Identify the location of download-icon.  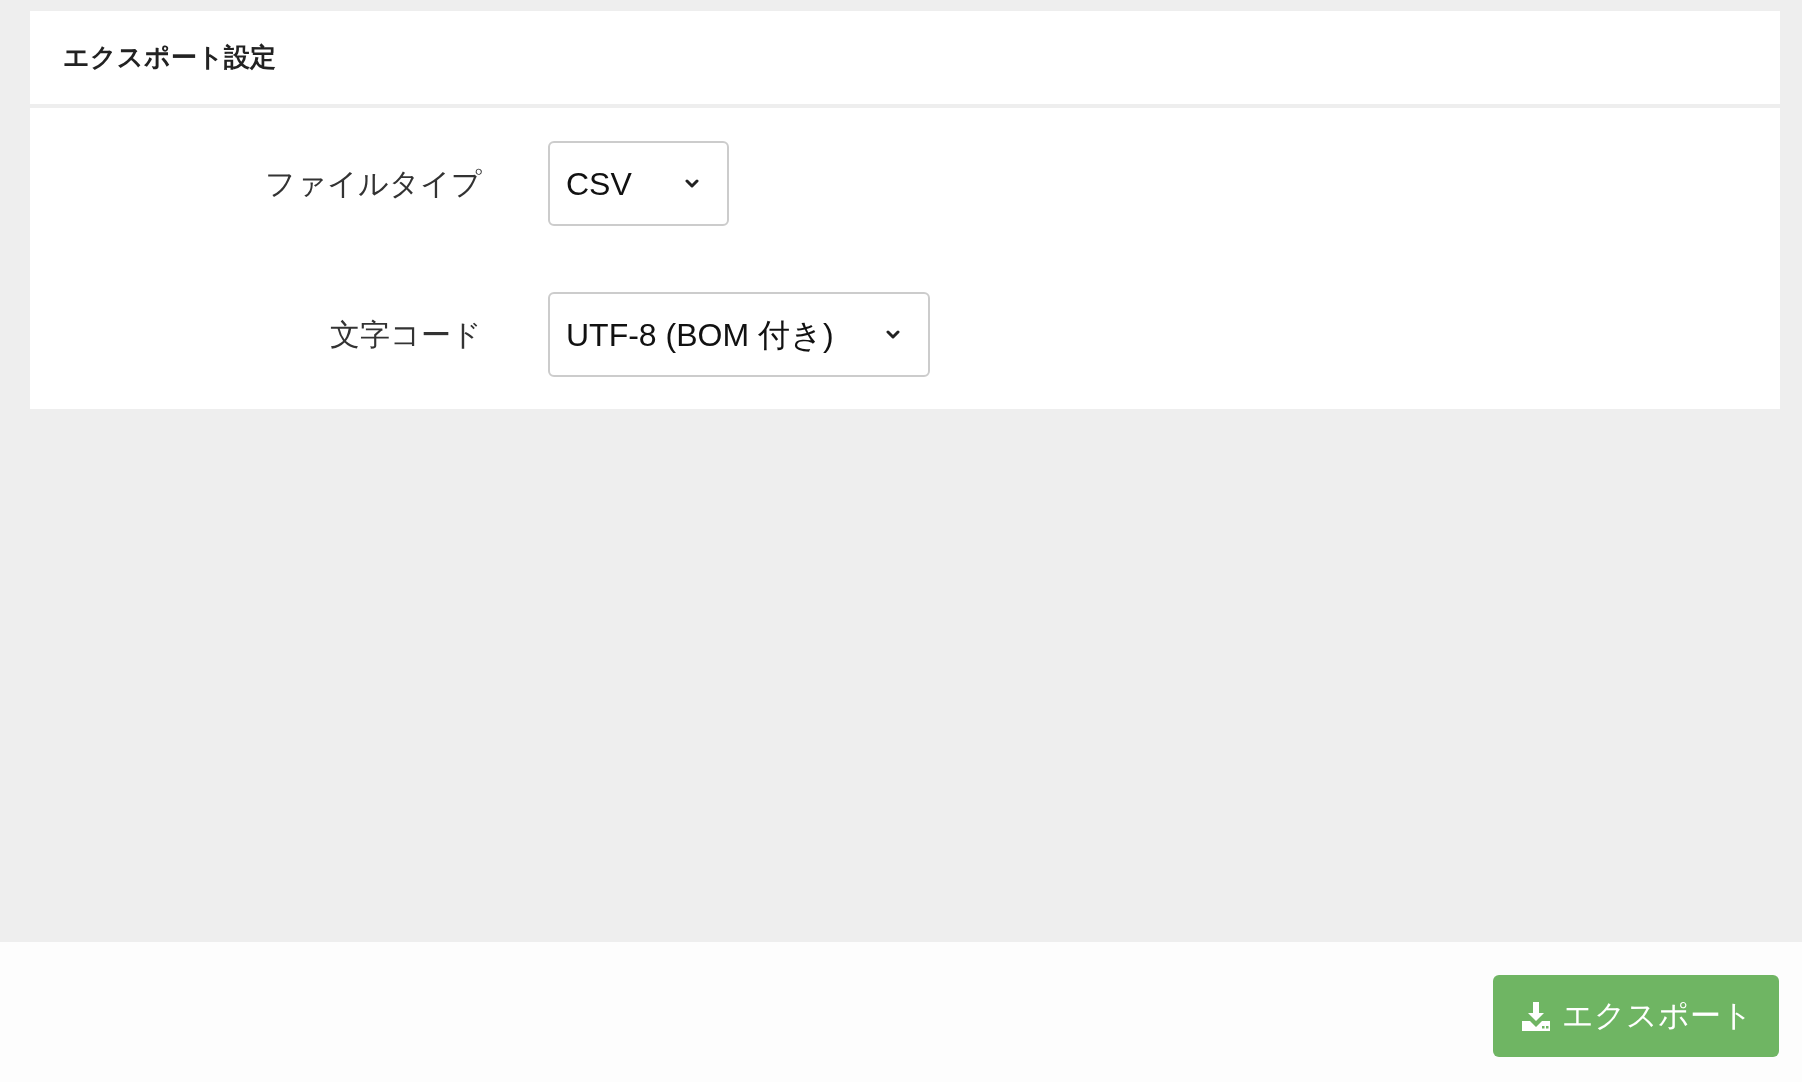
(1535, 1016).